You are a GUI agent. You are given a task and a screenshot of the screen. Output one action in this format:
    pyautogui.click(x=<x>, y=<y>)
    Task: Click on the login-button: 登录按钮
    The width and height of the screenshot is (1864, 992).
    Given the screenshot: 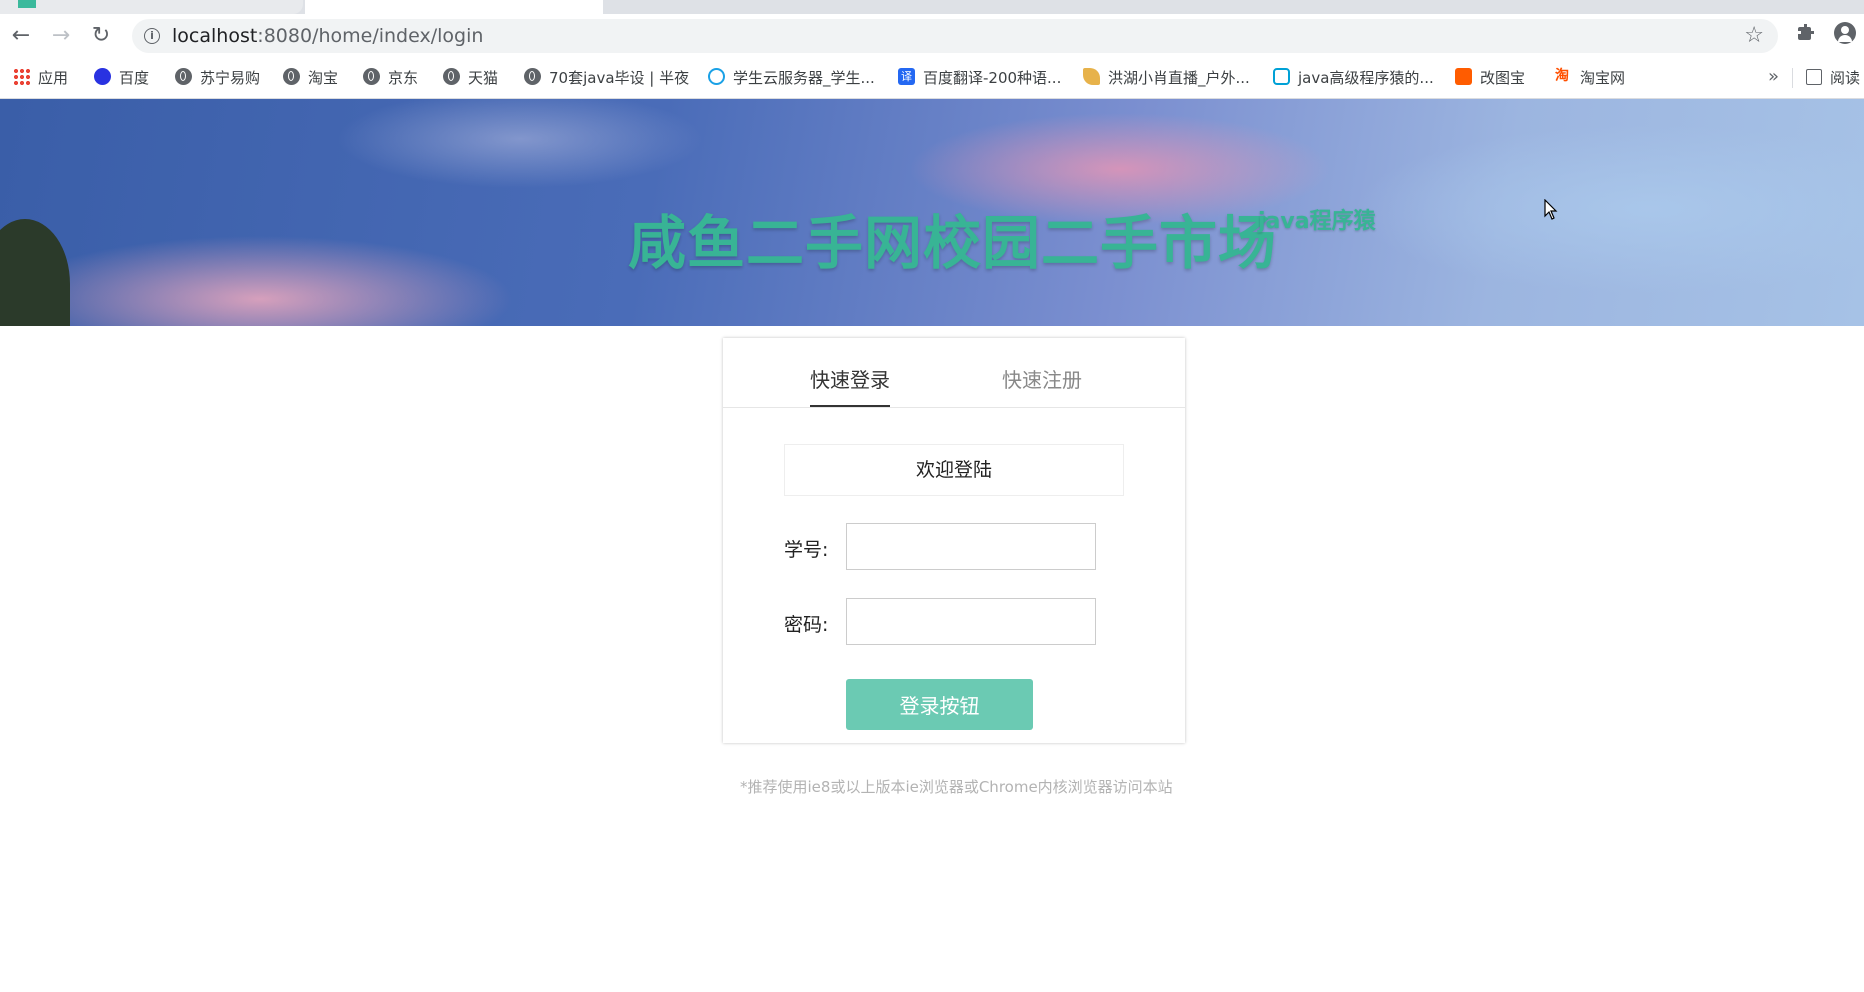 What is the action you would take?
    pyautogui.click(x=939, y=704)
    